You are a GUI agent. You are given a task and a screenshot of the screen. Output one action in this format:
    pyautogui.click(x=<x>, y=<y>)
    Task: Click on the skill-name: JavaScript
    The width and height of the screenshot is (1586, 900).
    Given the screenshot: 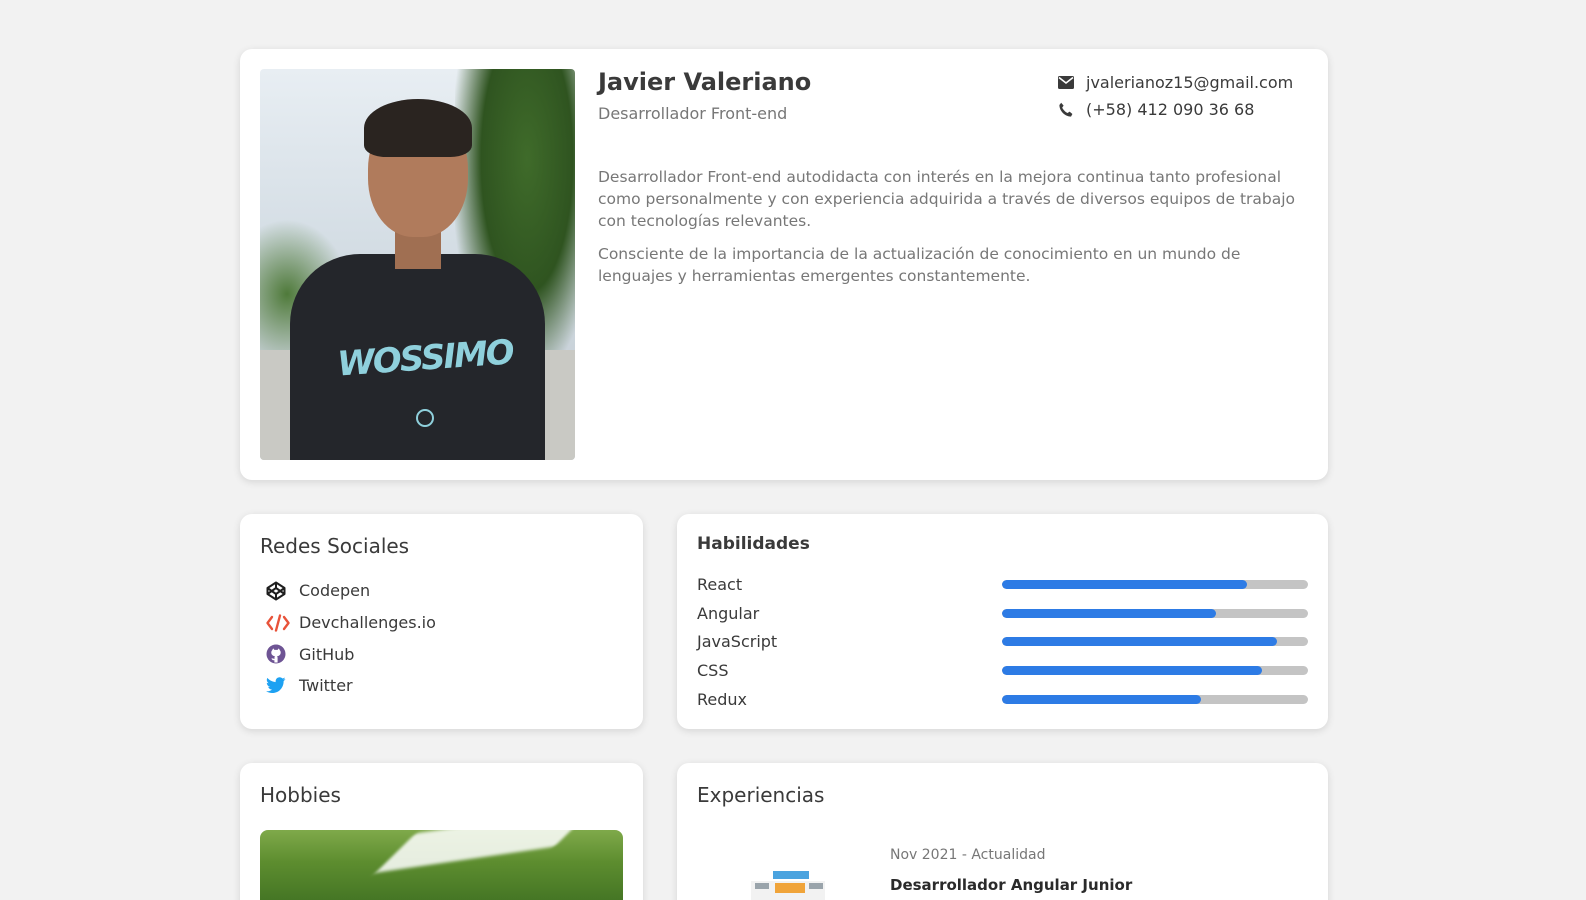 What is the action you would take?
    pyautogui.click(x=737, y=642)
    